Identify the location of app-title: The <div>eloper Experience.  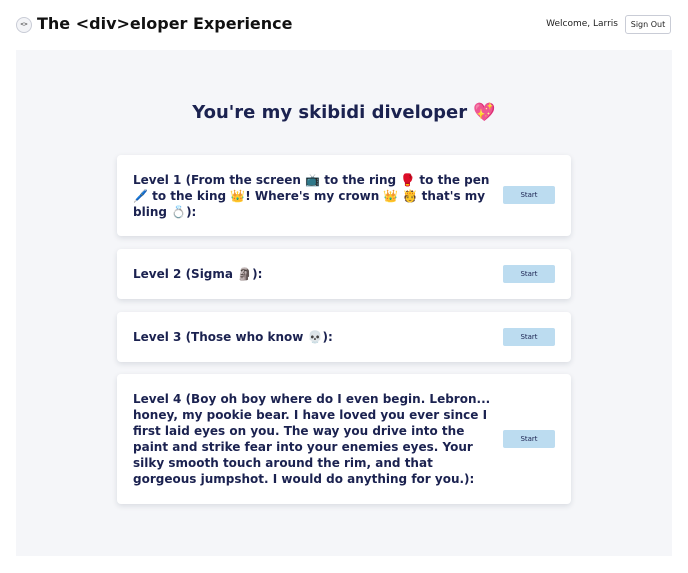
(165, 23).